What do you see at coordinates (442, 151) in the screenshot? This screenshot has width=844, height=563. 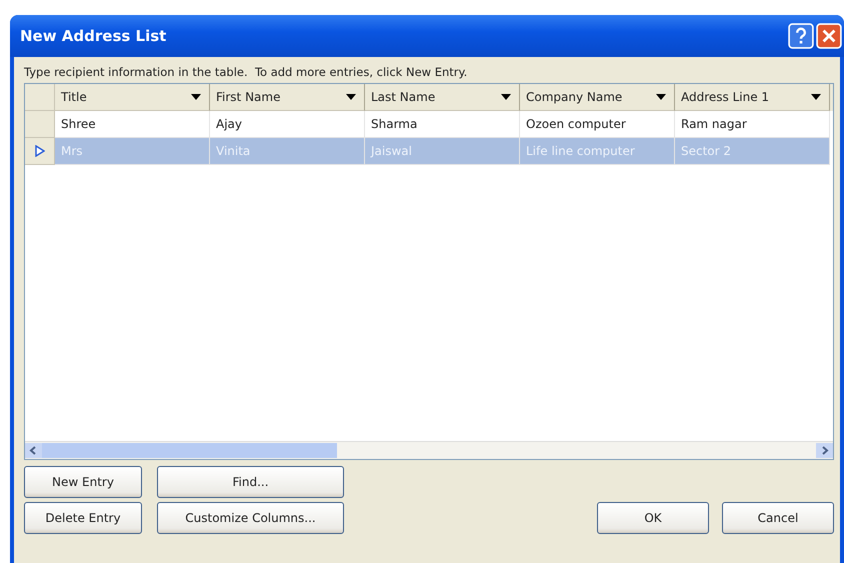 I see `table-cell: Jaiswal` at bounding box center [442, 151].